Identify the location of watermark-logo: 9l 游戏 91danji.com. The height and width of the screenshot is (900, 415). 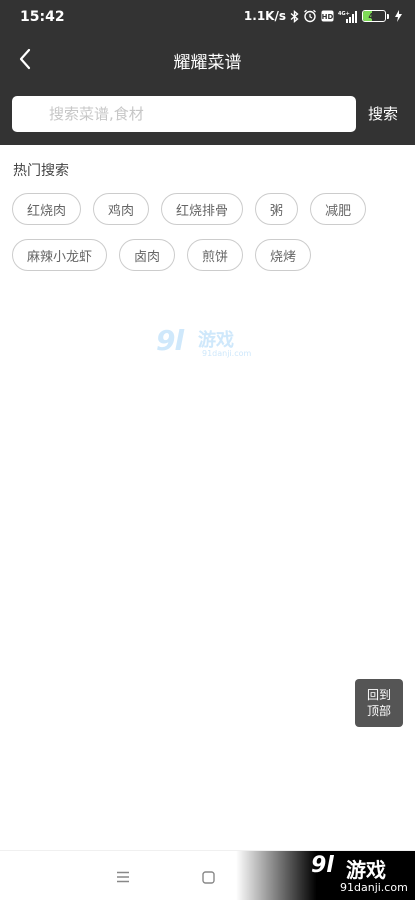
(206, 344).